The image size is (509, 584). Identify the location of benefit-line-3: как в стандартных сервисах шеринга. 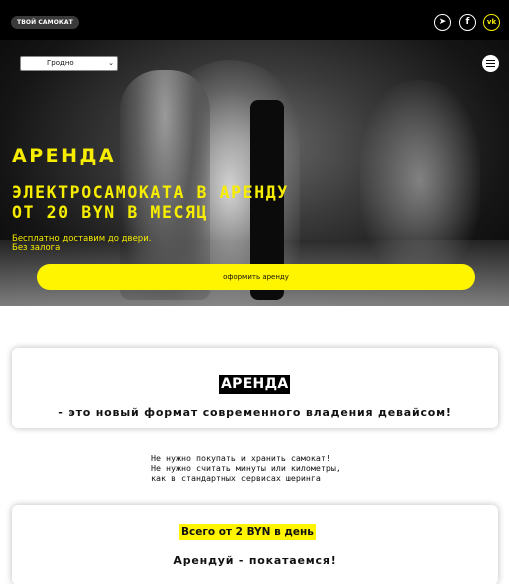
(236, 478).